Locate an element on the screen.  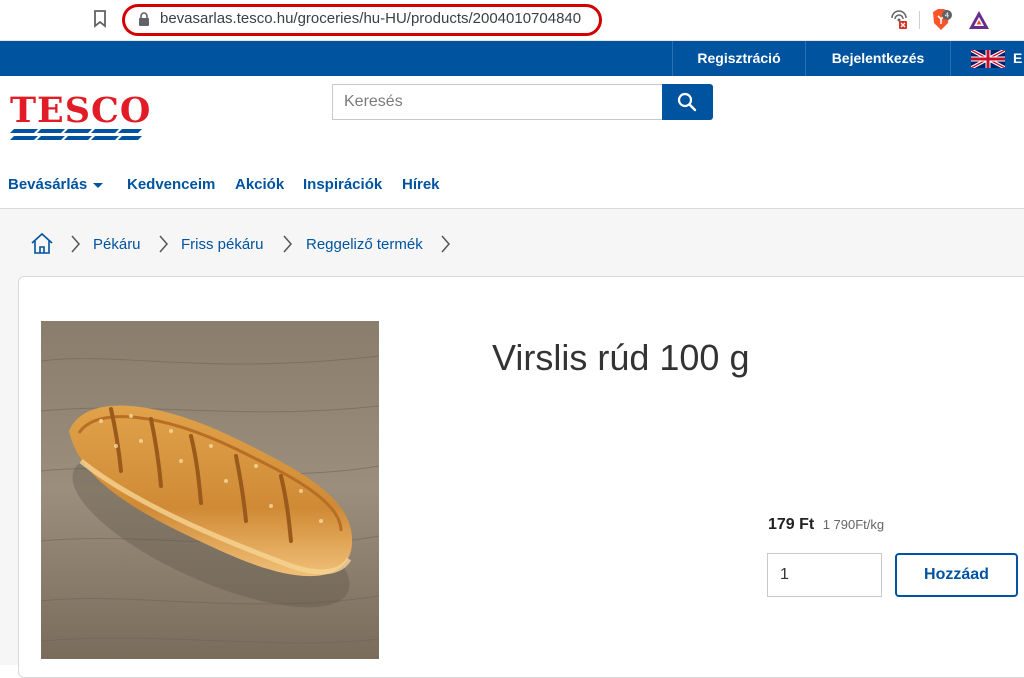
unit-price: 1 790Ft/kg is located at coordinates (853, 524).